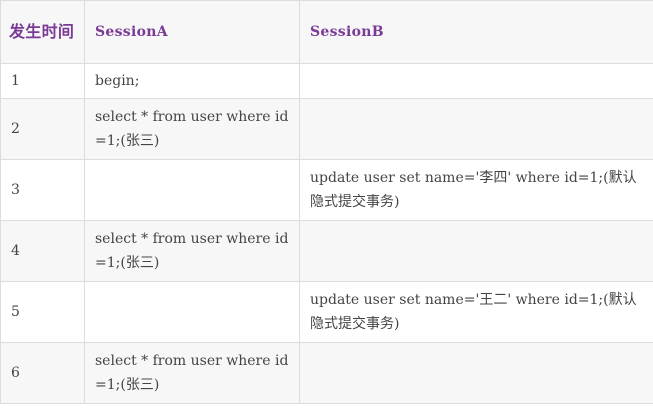 This screenshot has width=653, height=416. What do you see at coordinates (42, 129) in the screenshot?
I see `cell-time: 2` at bounding box center [42, 129].